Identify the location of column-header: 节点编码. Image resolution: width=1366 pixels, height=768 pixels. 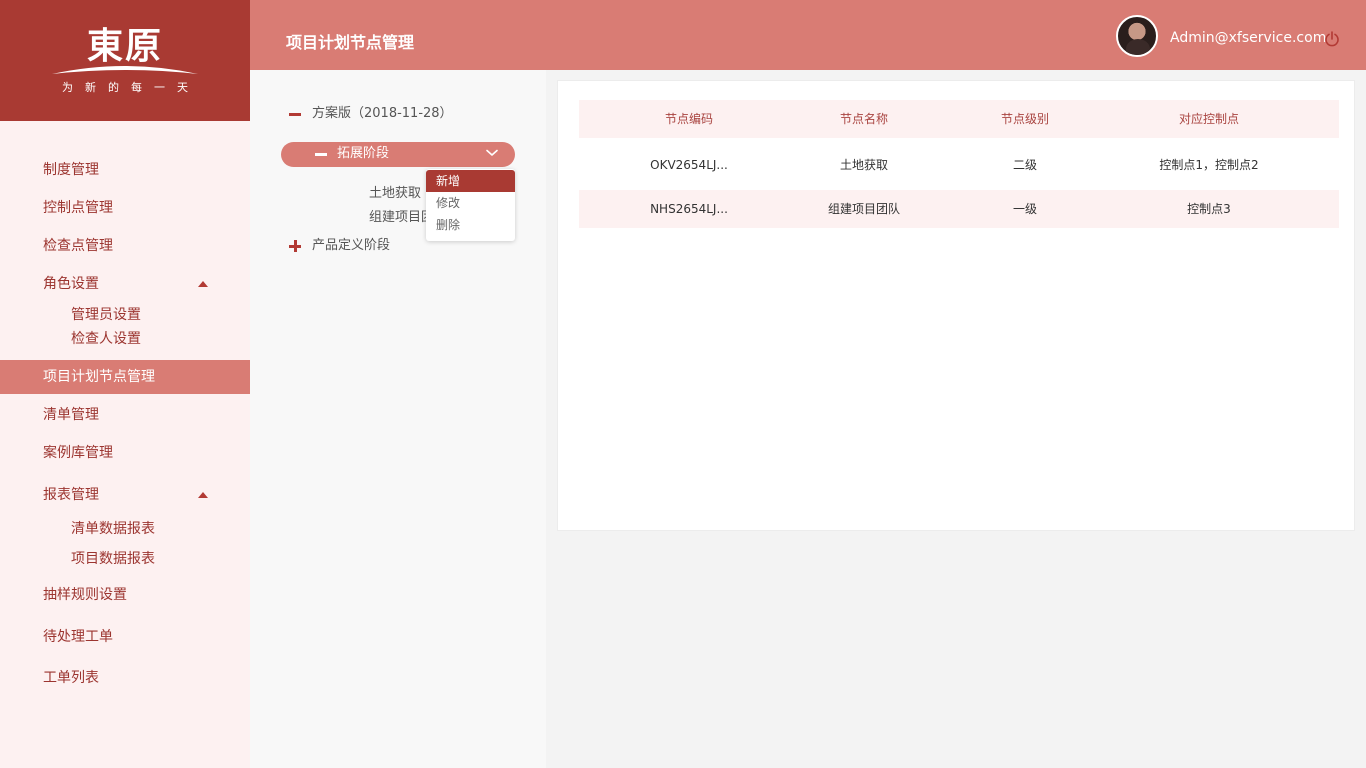
(688, 119).